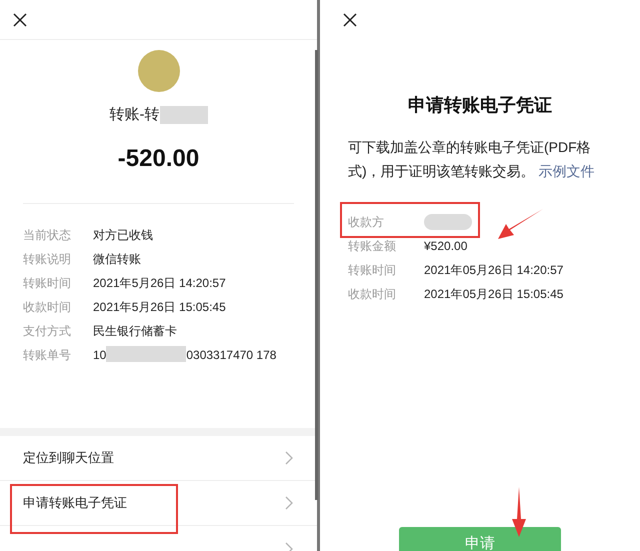  What do you see at coordinates (47, 355) in the screenshot?
I see `detail-label: 转账单号` at bounding box center [47, 355].